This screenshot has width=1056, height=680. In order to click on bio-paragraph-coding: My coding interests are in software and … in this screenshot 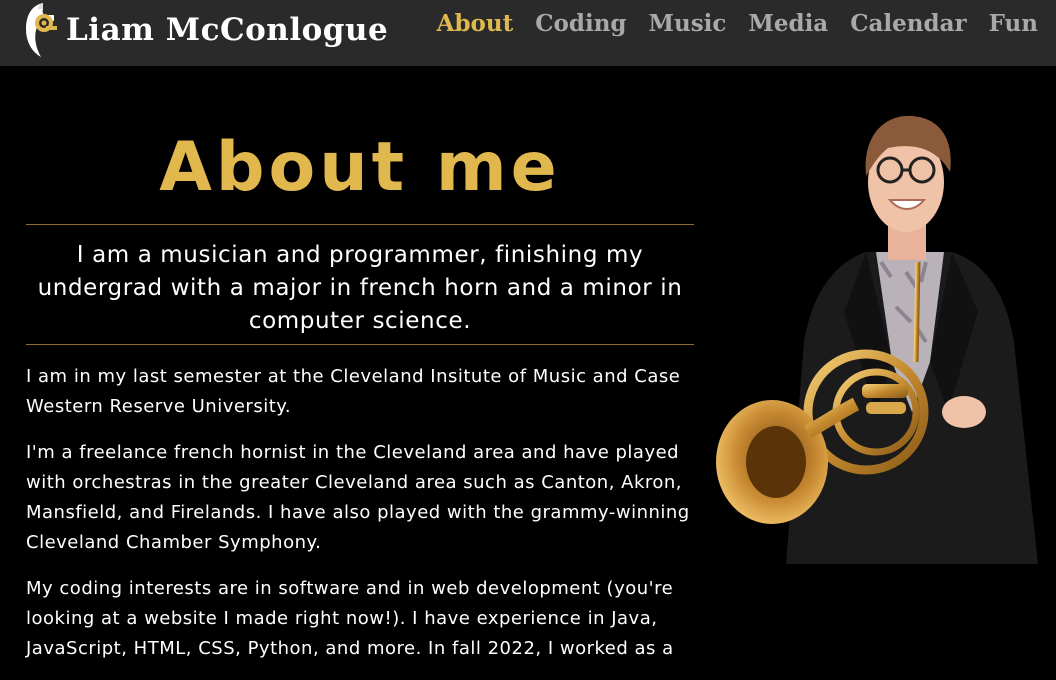, I will do `click(350, 618)`.